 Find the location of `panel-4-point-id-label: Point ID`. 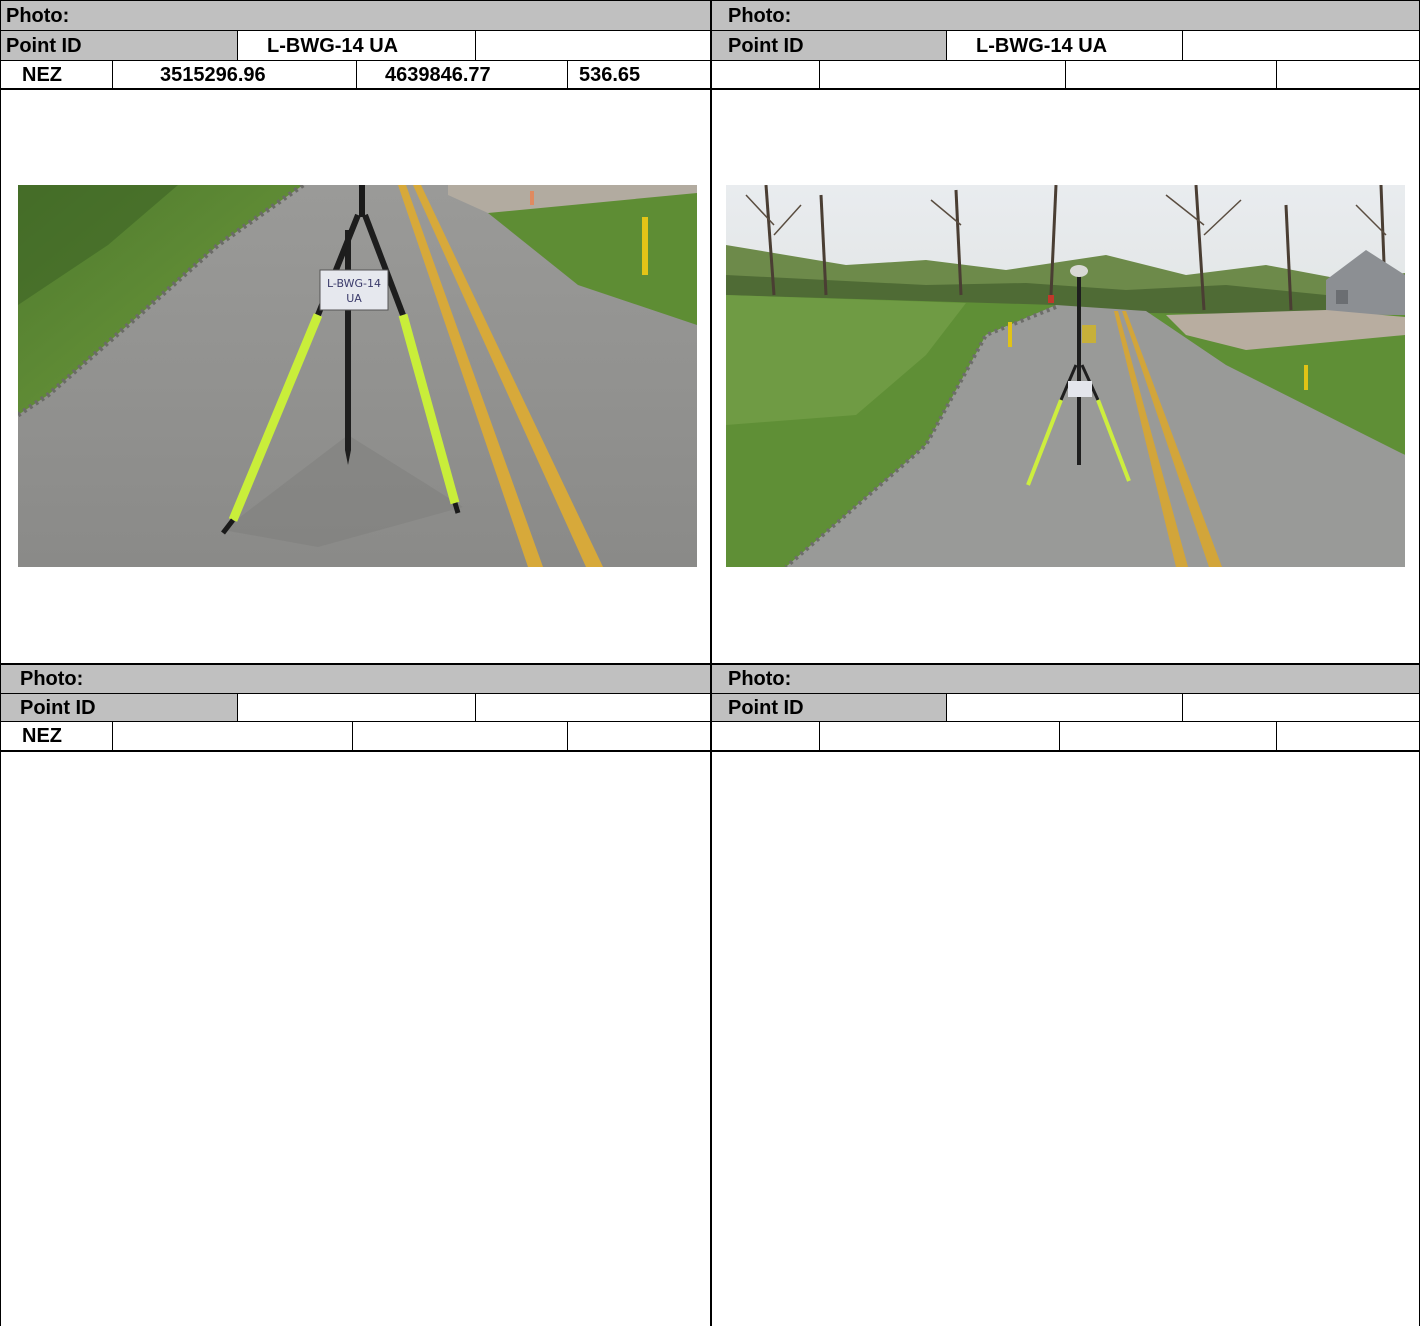

panel-4-point-id-label: Point ID is located at coordinates (766, 708).